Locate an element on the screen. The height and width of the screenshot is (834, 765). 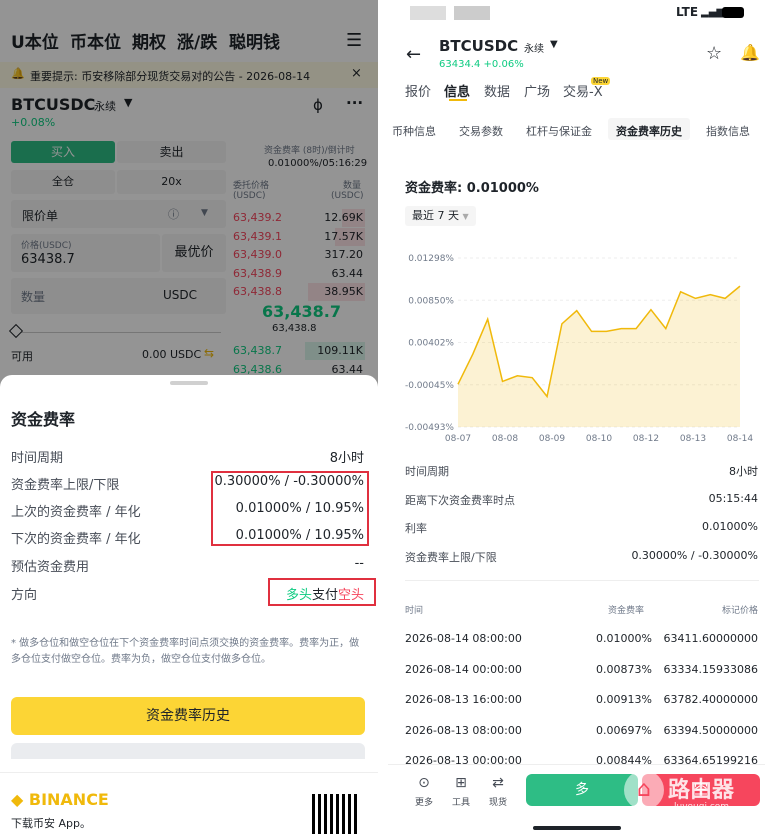
funding-title: 资金费率: 0.01000% is located at coordinates (472, 188).